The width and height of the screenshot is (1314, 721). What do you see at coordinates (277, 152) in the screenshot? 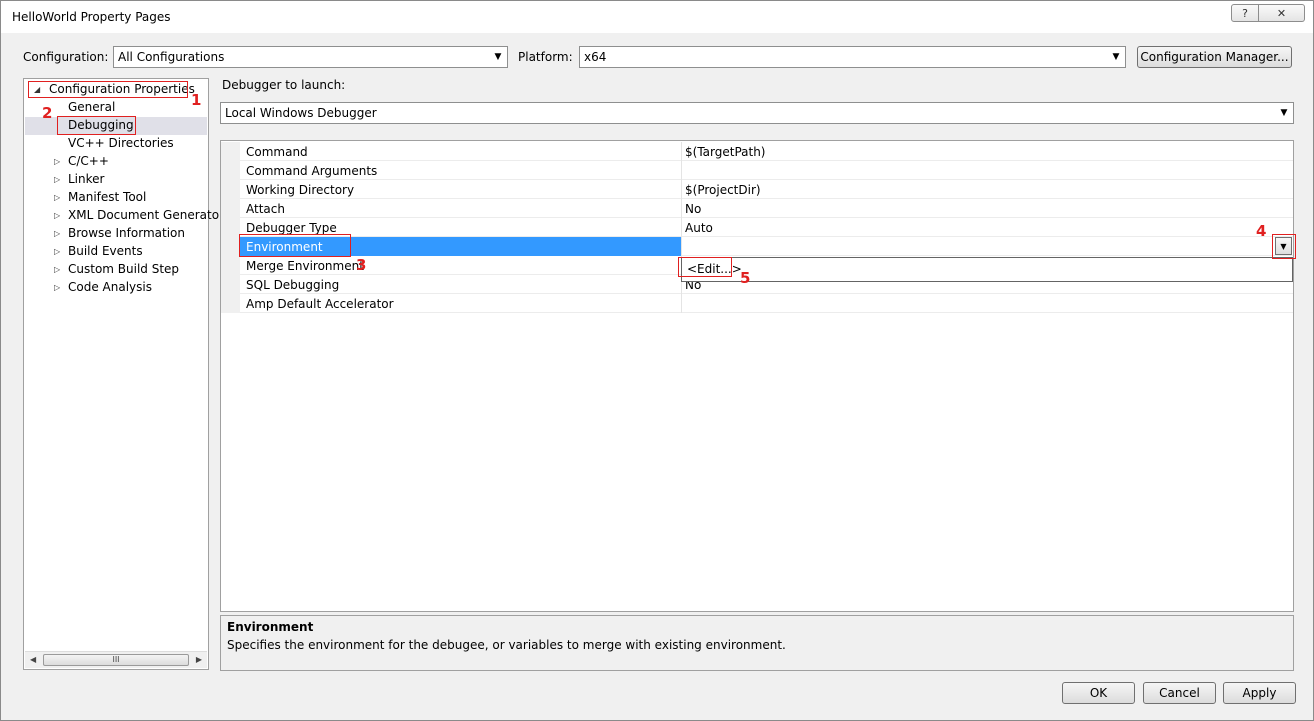
I see `property-name: Command` at bounding box center [277, 152].